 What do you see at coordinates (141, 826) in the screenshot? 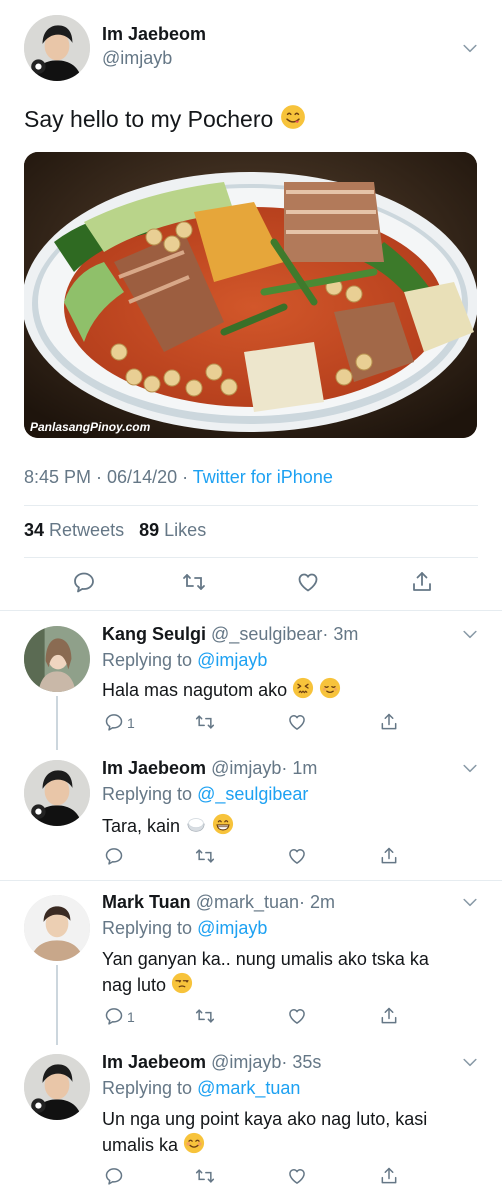
I see `reply-text-content: Tara, kain` at bounding box center [141, 826].